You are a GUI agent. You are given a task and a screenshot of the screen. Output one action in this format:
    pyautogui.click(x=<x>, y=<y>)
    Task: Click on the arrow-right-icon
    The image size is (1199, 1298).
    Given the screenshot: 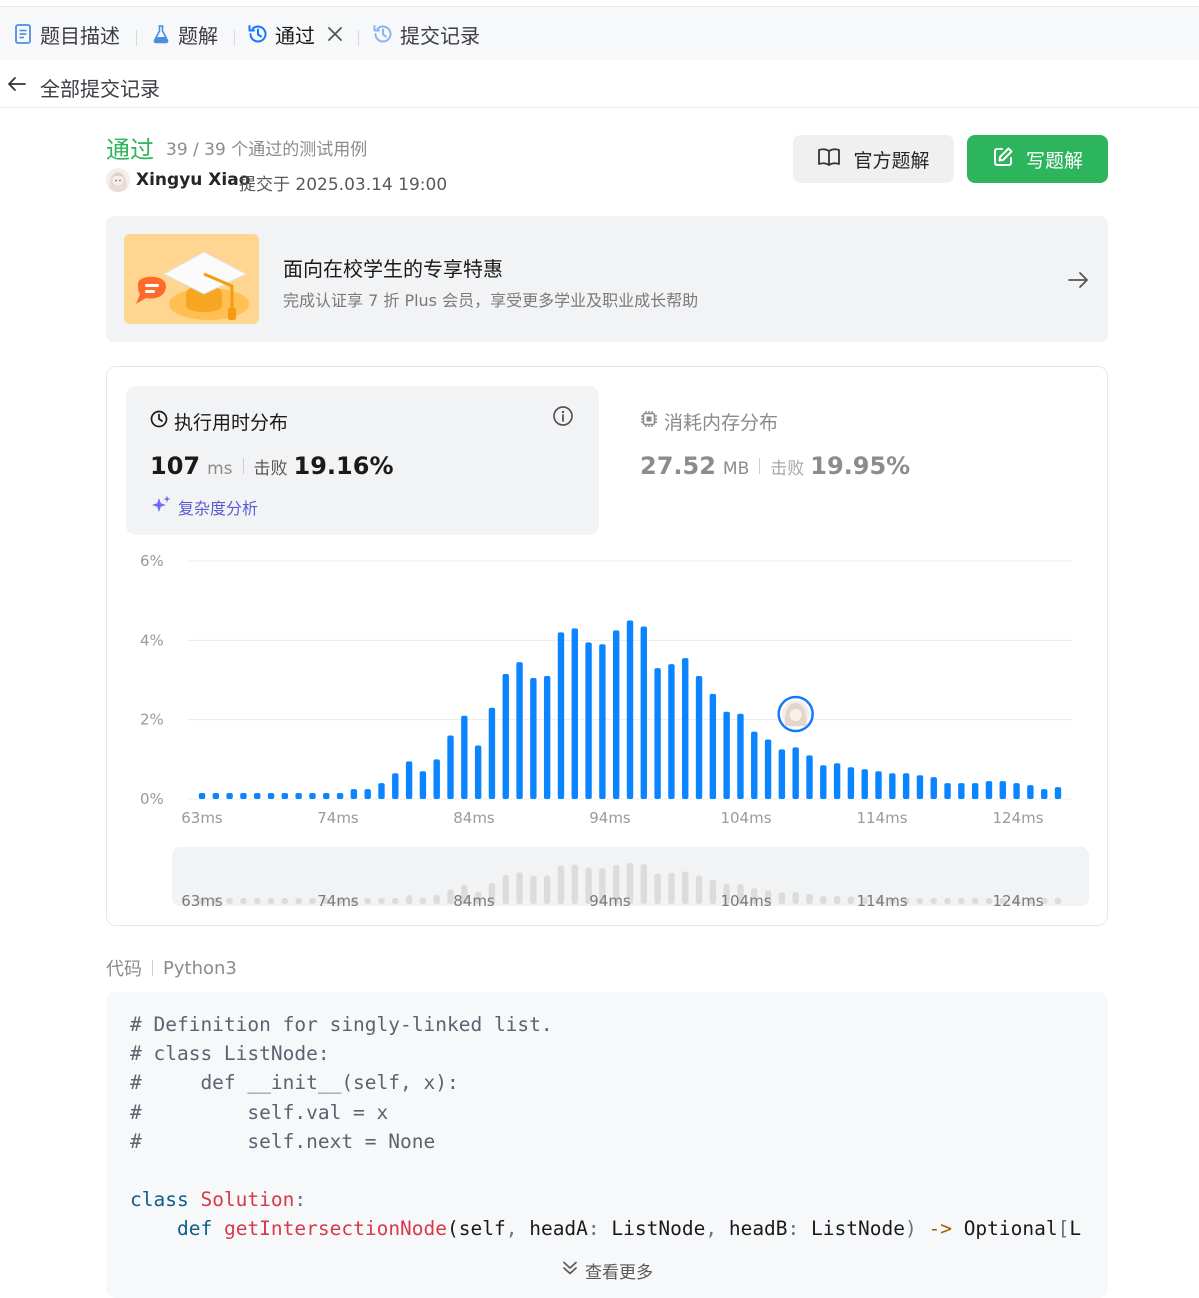 What is the action you would take?
    pyautogui.click(x=1078, y=280)
    